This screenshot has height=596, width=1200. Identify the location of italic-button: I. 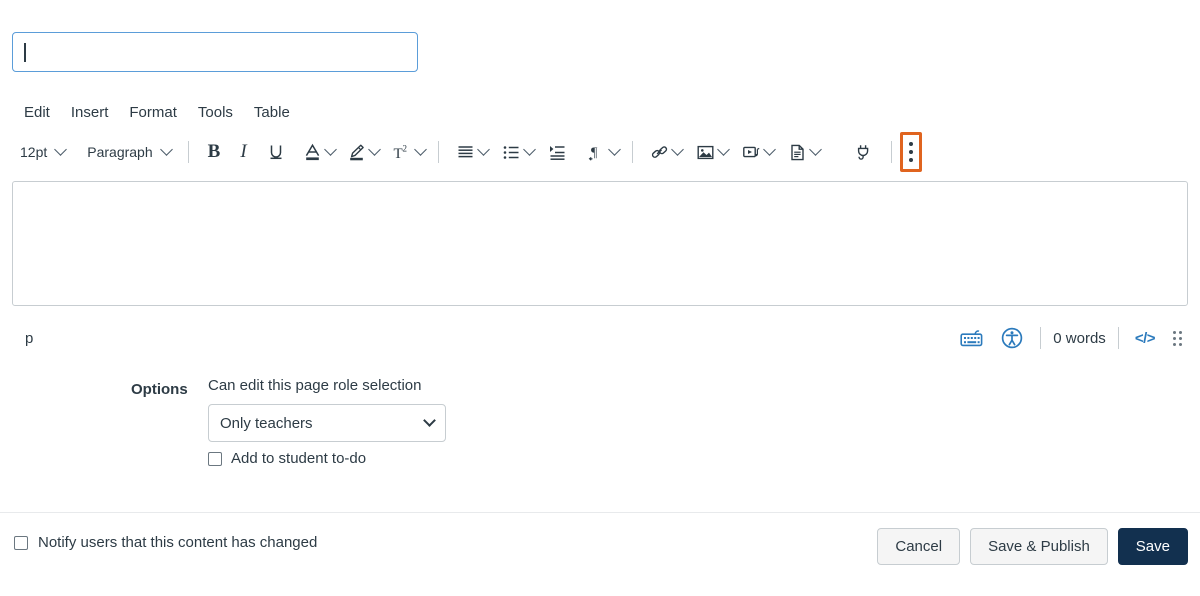
(243, 152).